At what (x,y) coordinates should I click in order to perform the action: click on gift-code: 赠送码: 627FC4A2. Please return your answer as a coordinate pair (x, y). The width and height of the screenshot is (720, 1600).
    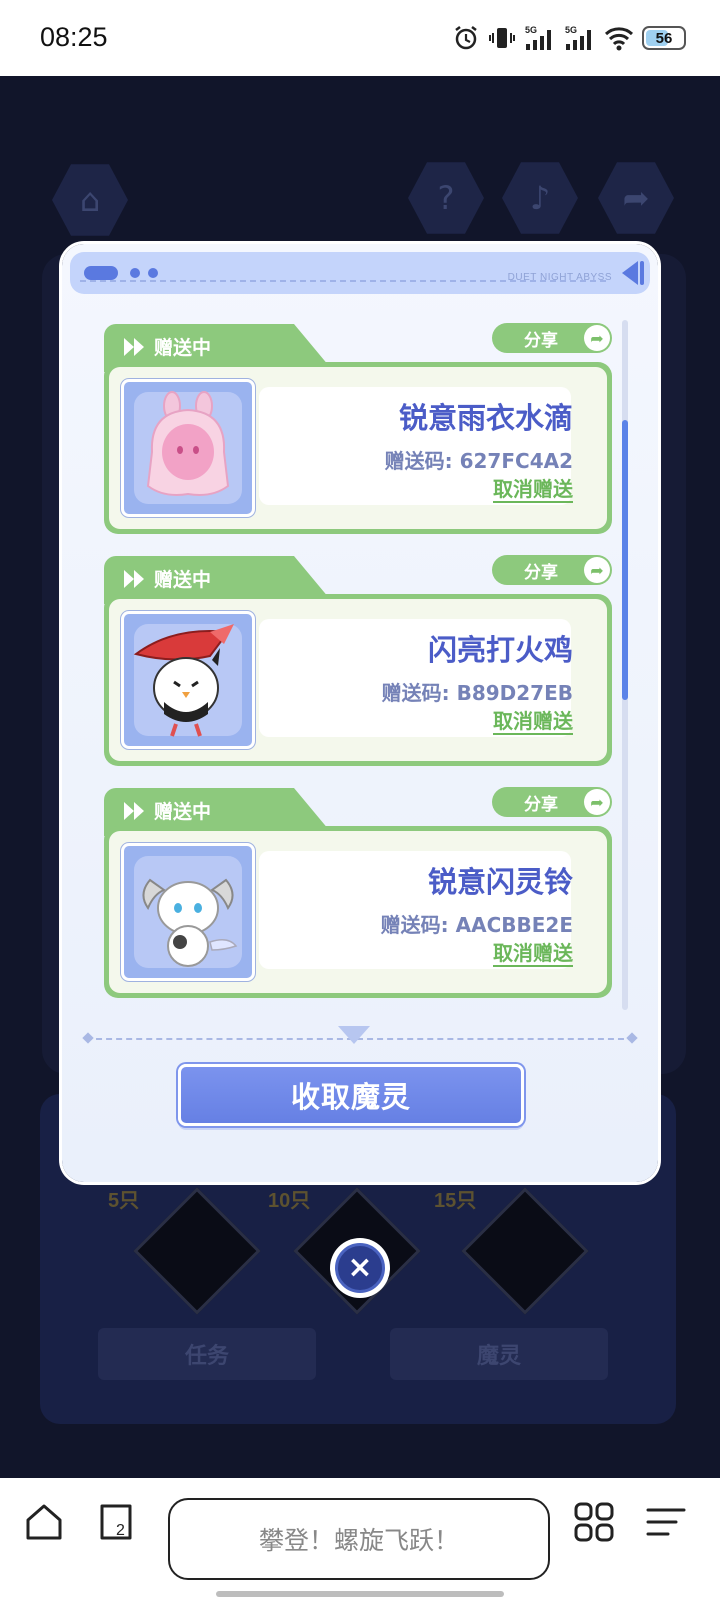
    Looking at the image, I should click on (478, 461).